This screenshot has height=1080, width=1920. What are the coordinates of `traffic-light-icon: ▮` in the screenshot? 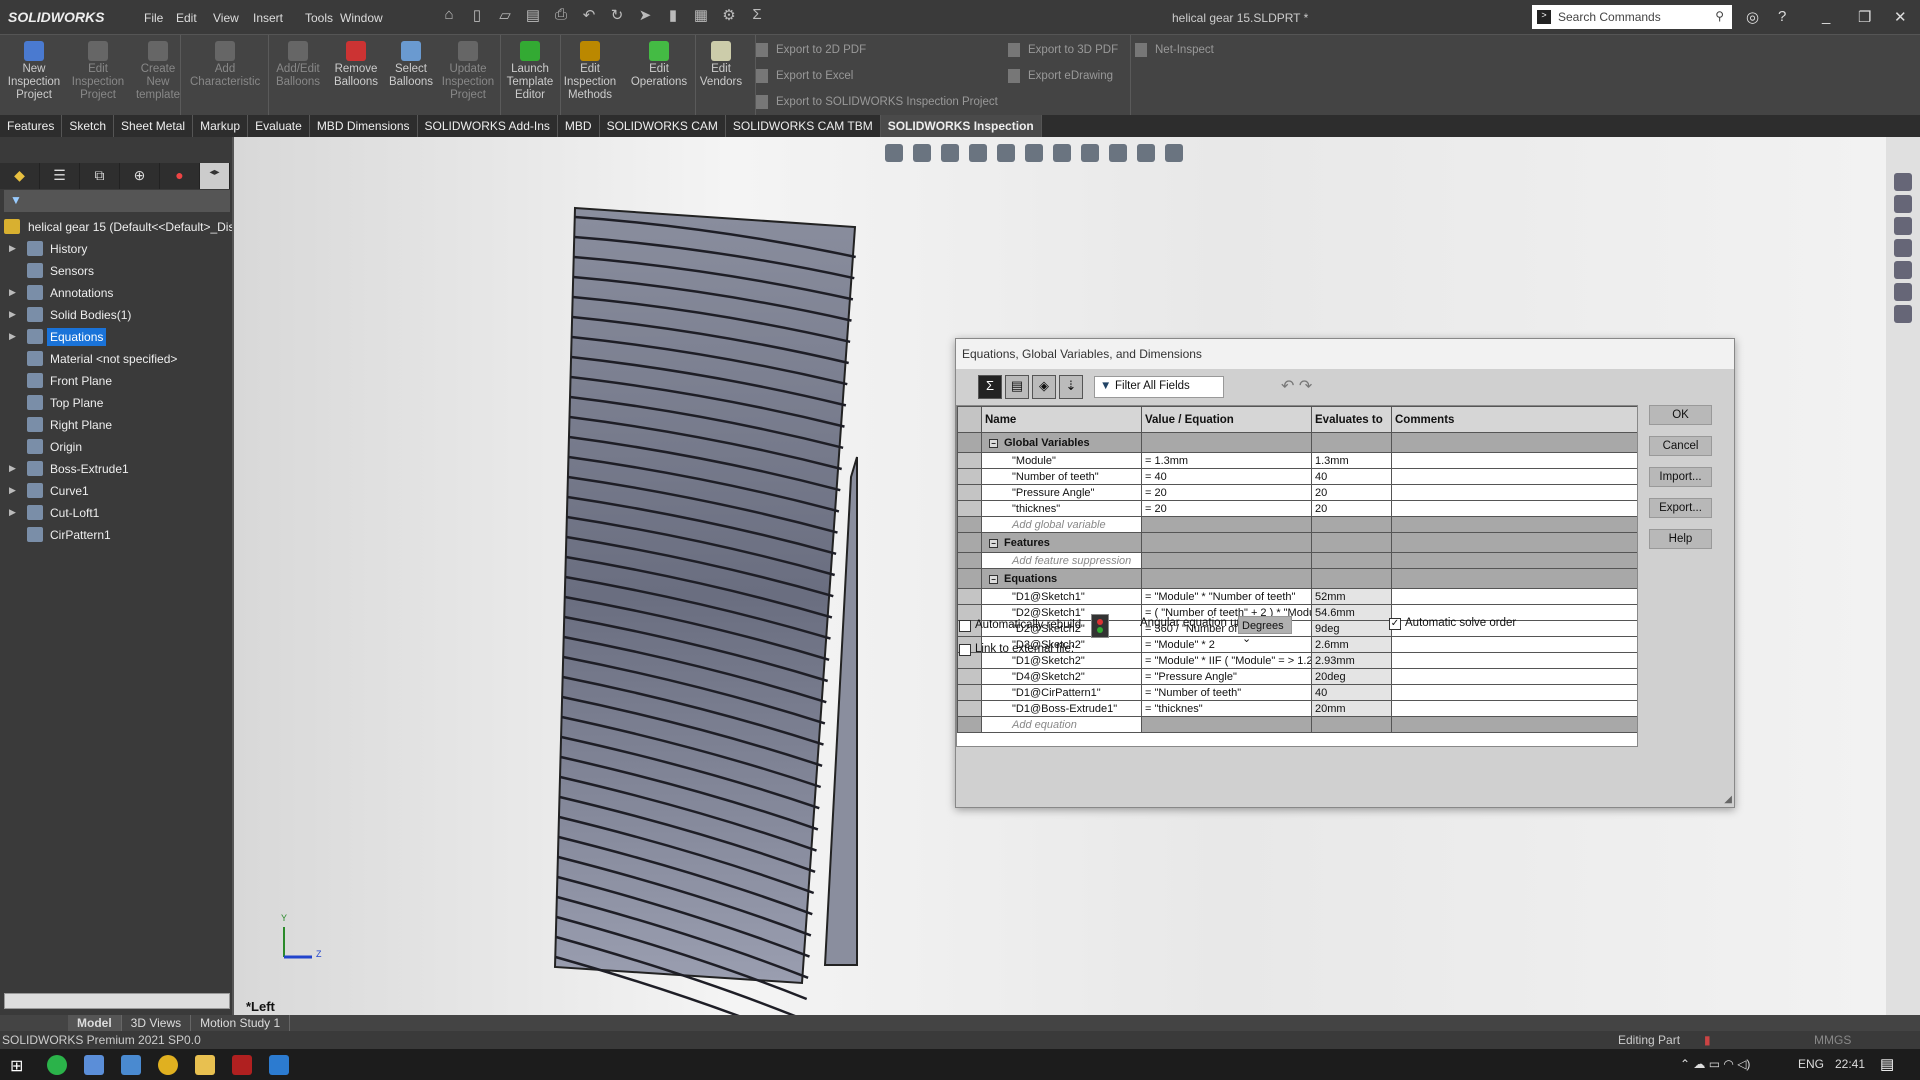 It's located at (673, 16).